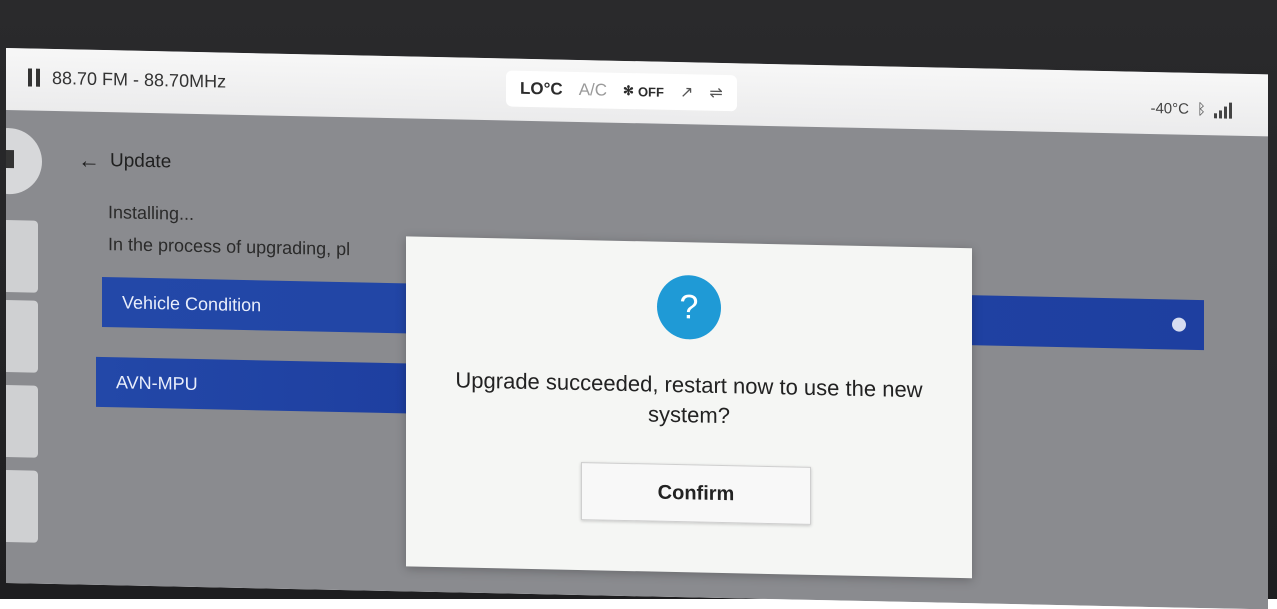 The height and width of the screenshot is (609, 1277). What do you see at coordinates (541, 89) in the screenshot?
I see `temperature-setting: LO°C` at bounding box center [541, 89].